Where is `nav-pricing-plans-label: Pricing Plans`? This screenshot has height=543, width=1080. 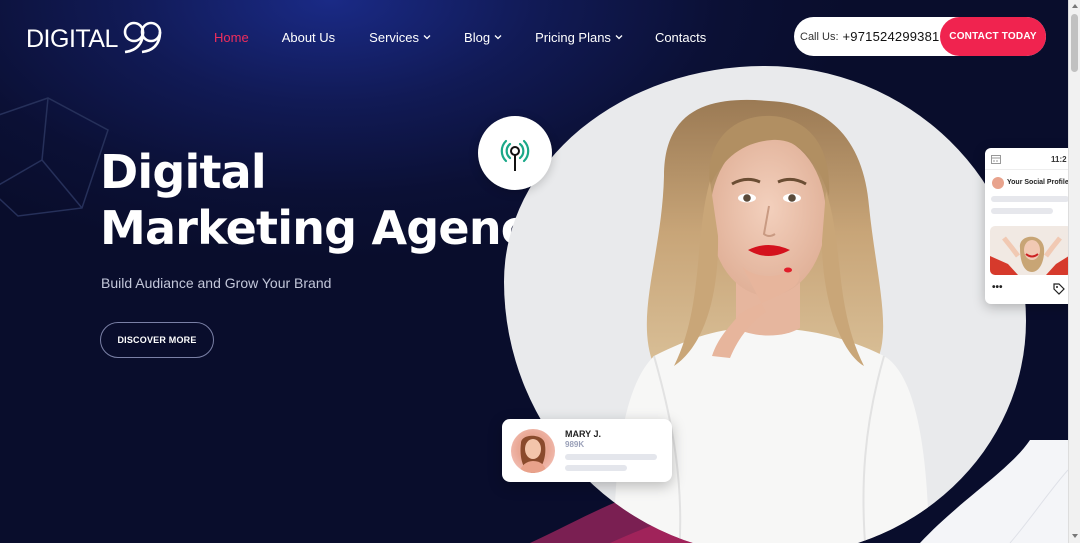 nav-pricing-plans-label: Pricing Plans is located at coordinates (573, 37).